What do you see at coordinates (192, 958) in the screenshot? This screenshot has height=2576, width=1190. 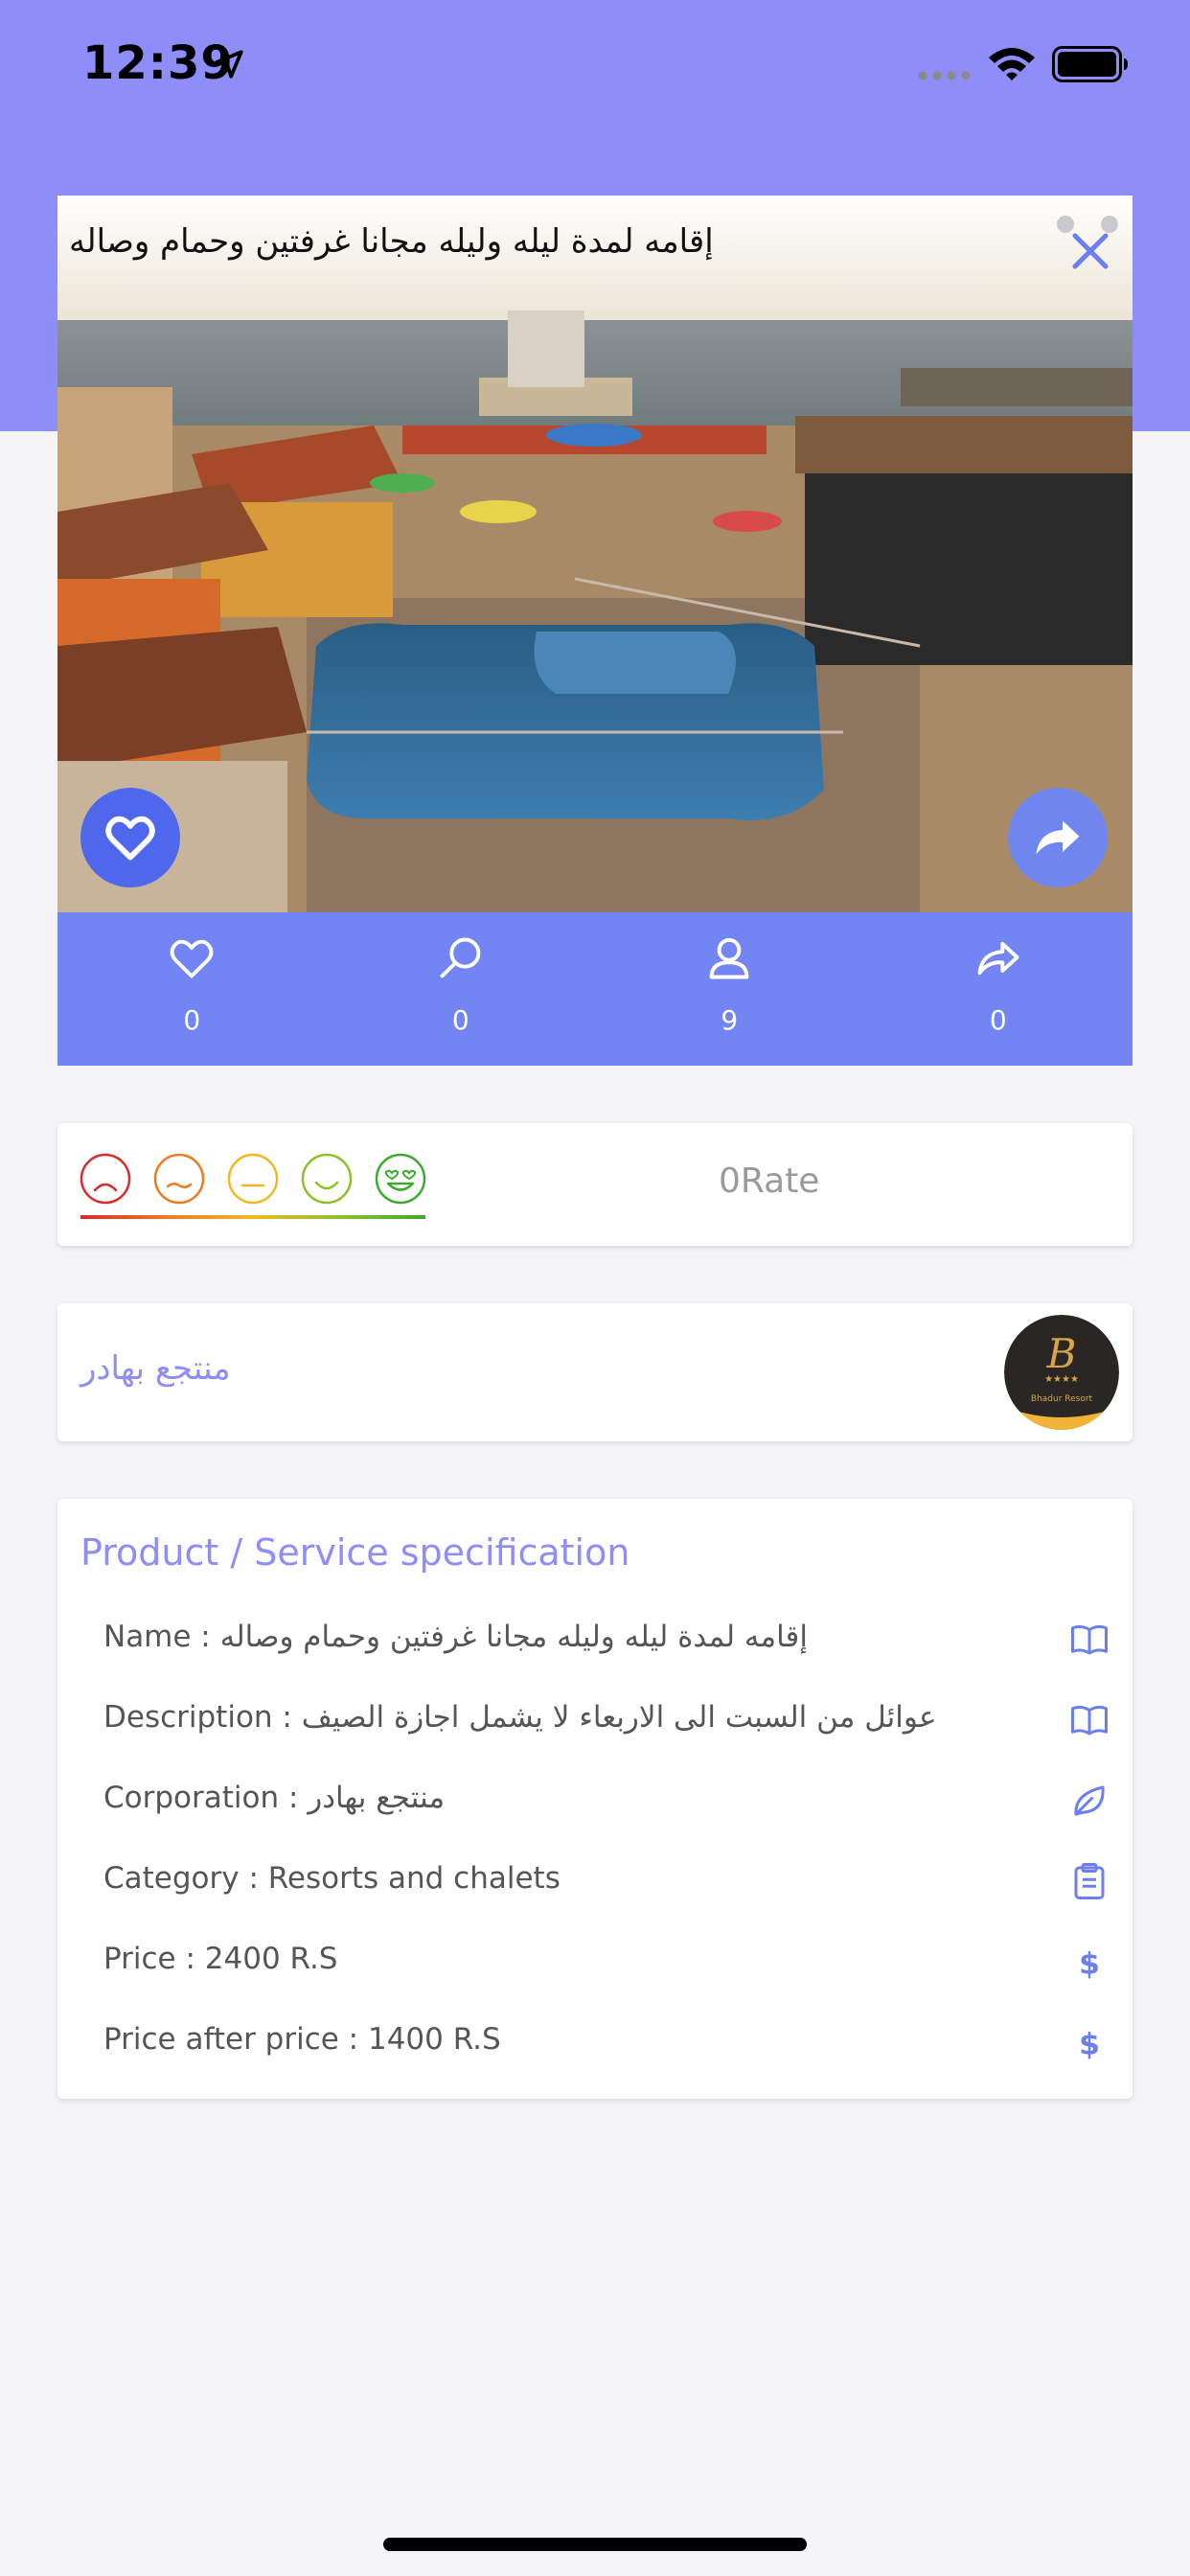 I see `heart-outline-icon` at bounding box center [192, 958].